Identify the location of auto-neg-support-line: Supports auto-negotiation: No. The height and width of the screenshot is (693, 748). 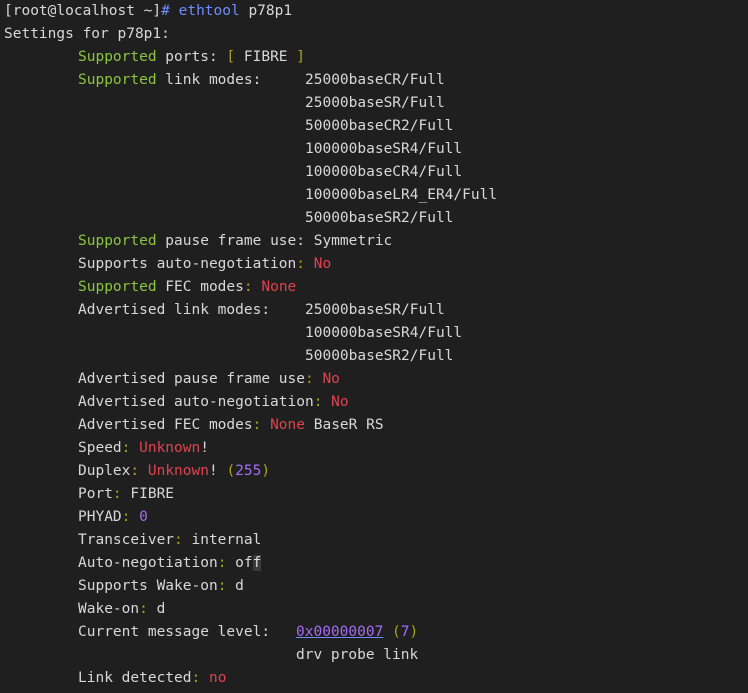
(376, 264).